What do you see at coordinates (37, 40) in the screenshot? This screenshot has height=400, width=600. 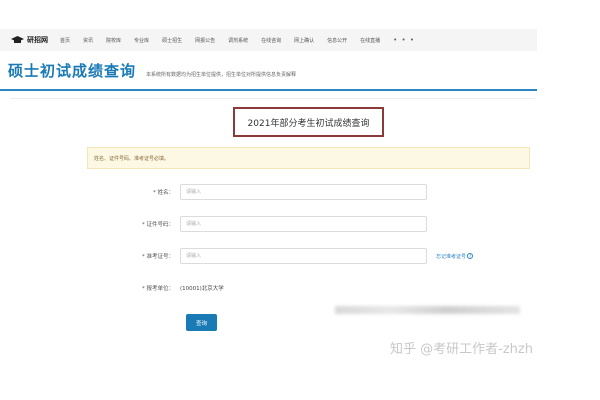 I see `logo-text: 研招网` at bounding box center [37, 40].